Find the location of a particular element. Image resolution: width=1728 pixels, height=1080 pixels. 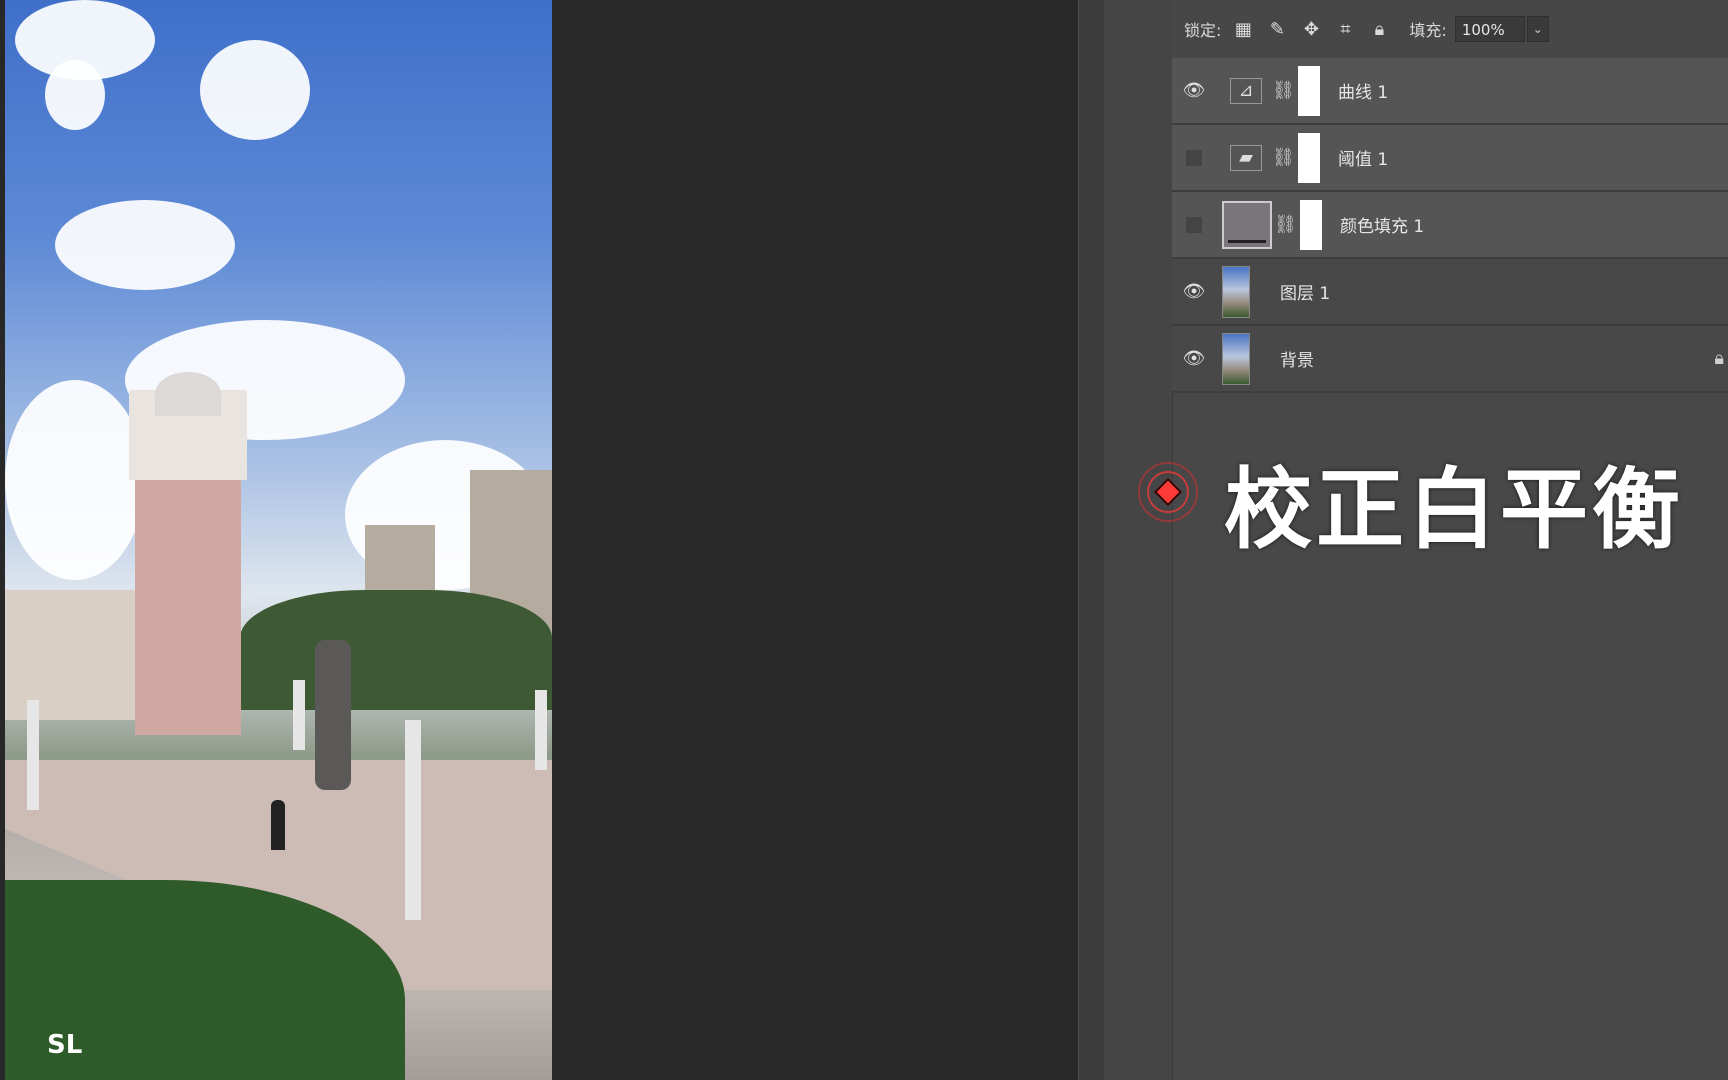

layer-name: 颜色填充 1 is located at coordinates (1382, 224).